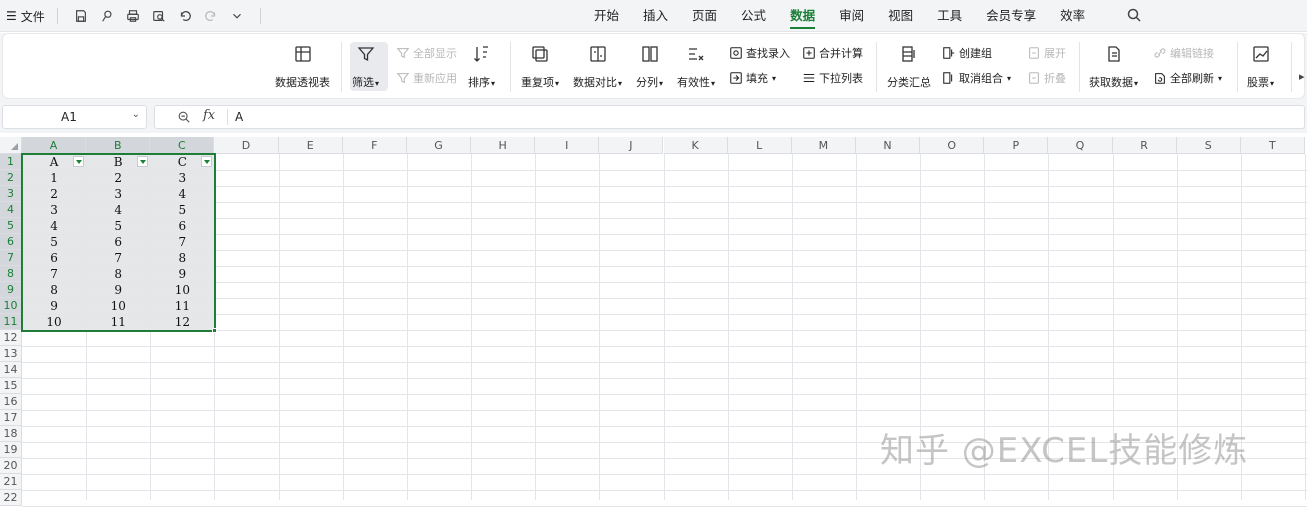 This screenshot has height=507, width=1307. What do you see at coordinates (1072, 16) in the screenshot?
I see `tab-efficiency: 效率` at bounding box center [1072, 16].